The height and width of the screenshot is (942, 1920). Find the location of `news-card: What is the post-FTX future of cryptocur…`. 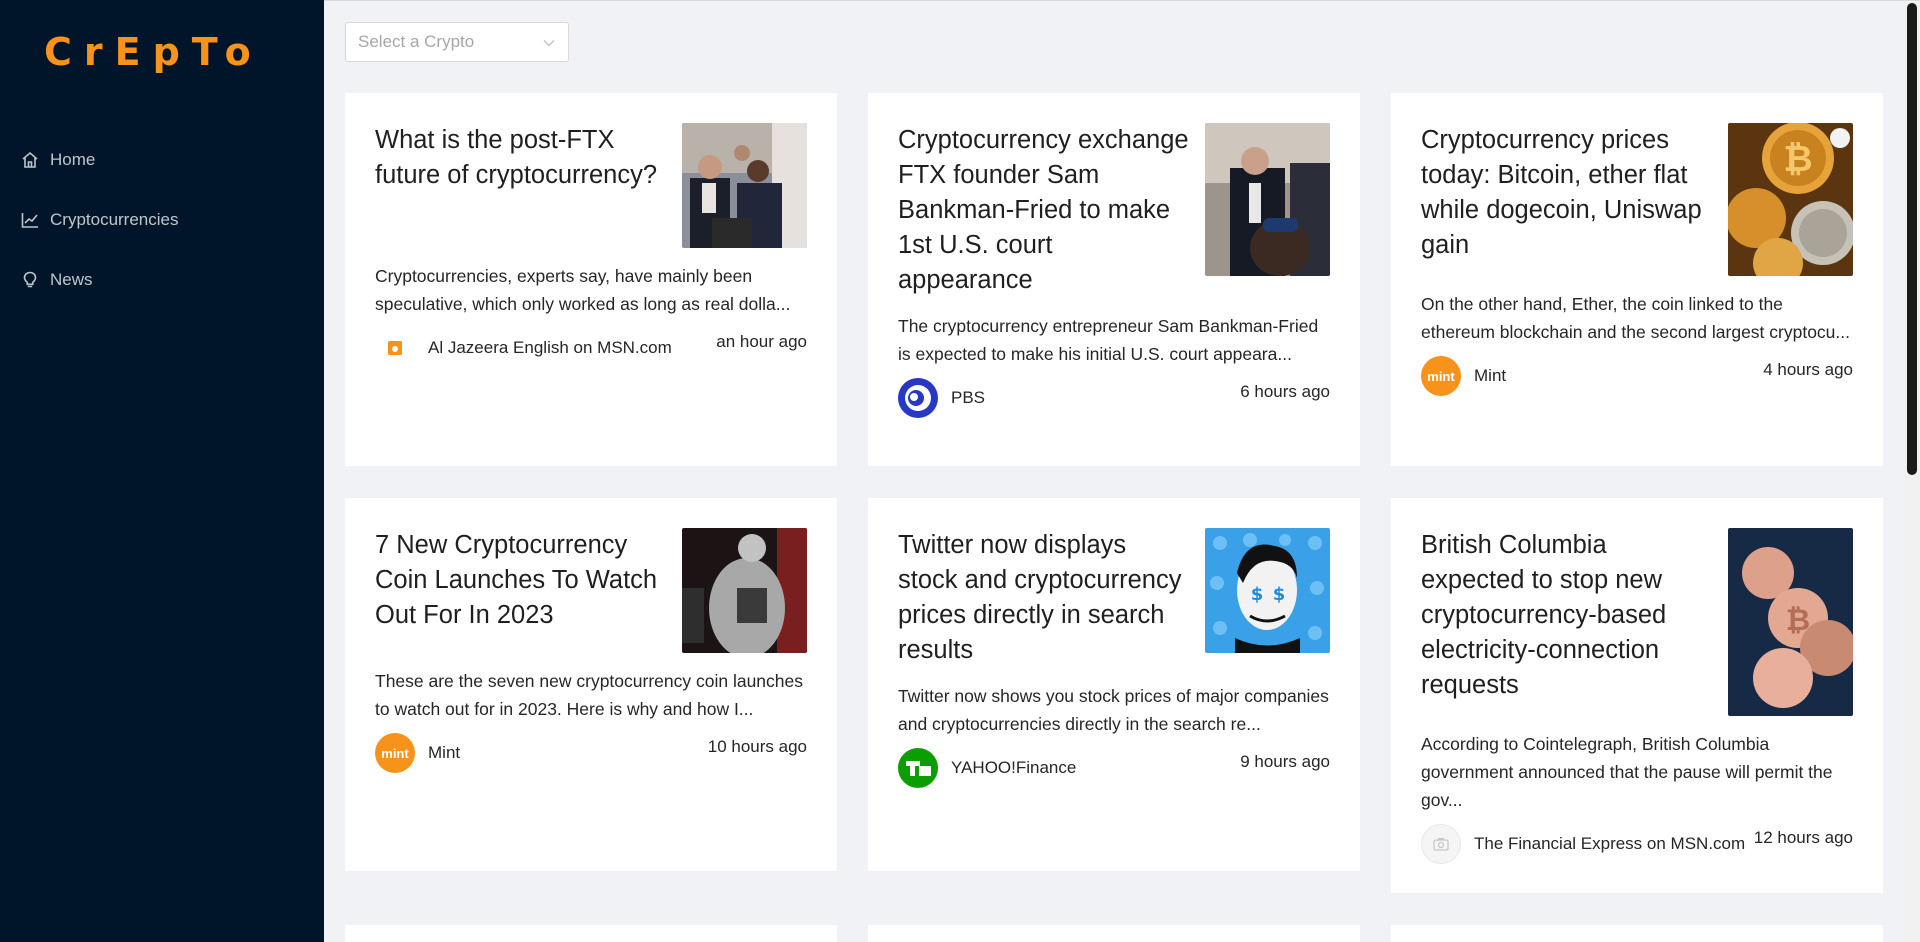

news-card: What is the post-FTX future of cryptocur… is located at coordinates (591, 279).